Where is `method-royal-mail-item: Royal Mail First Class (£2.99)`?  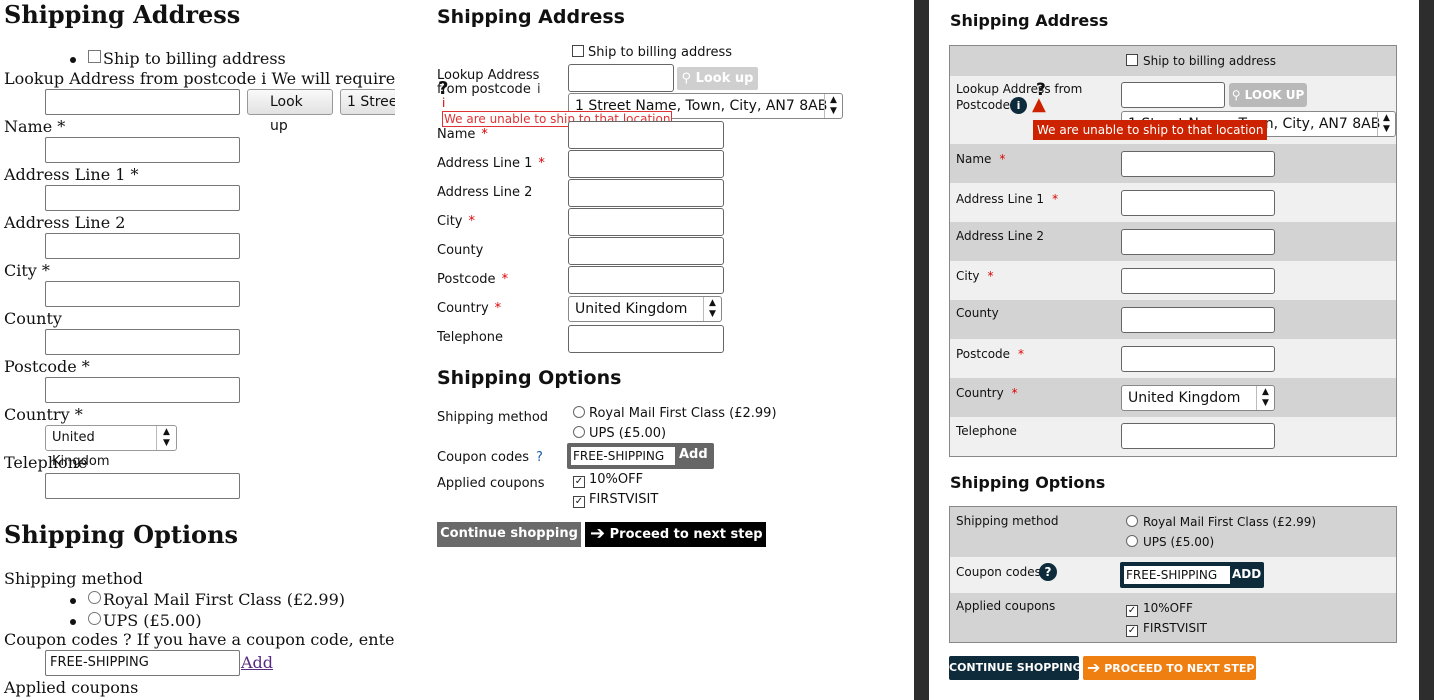
method-royal-mail-item: Royal Mail First Class (£2.99) is located at coordinates (207, 599).